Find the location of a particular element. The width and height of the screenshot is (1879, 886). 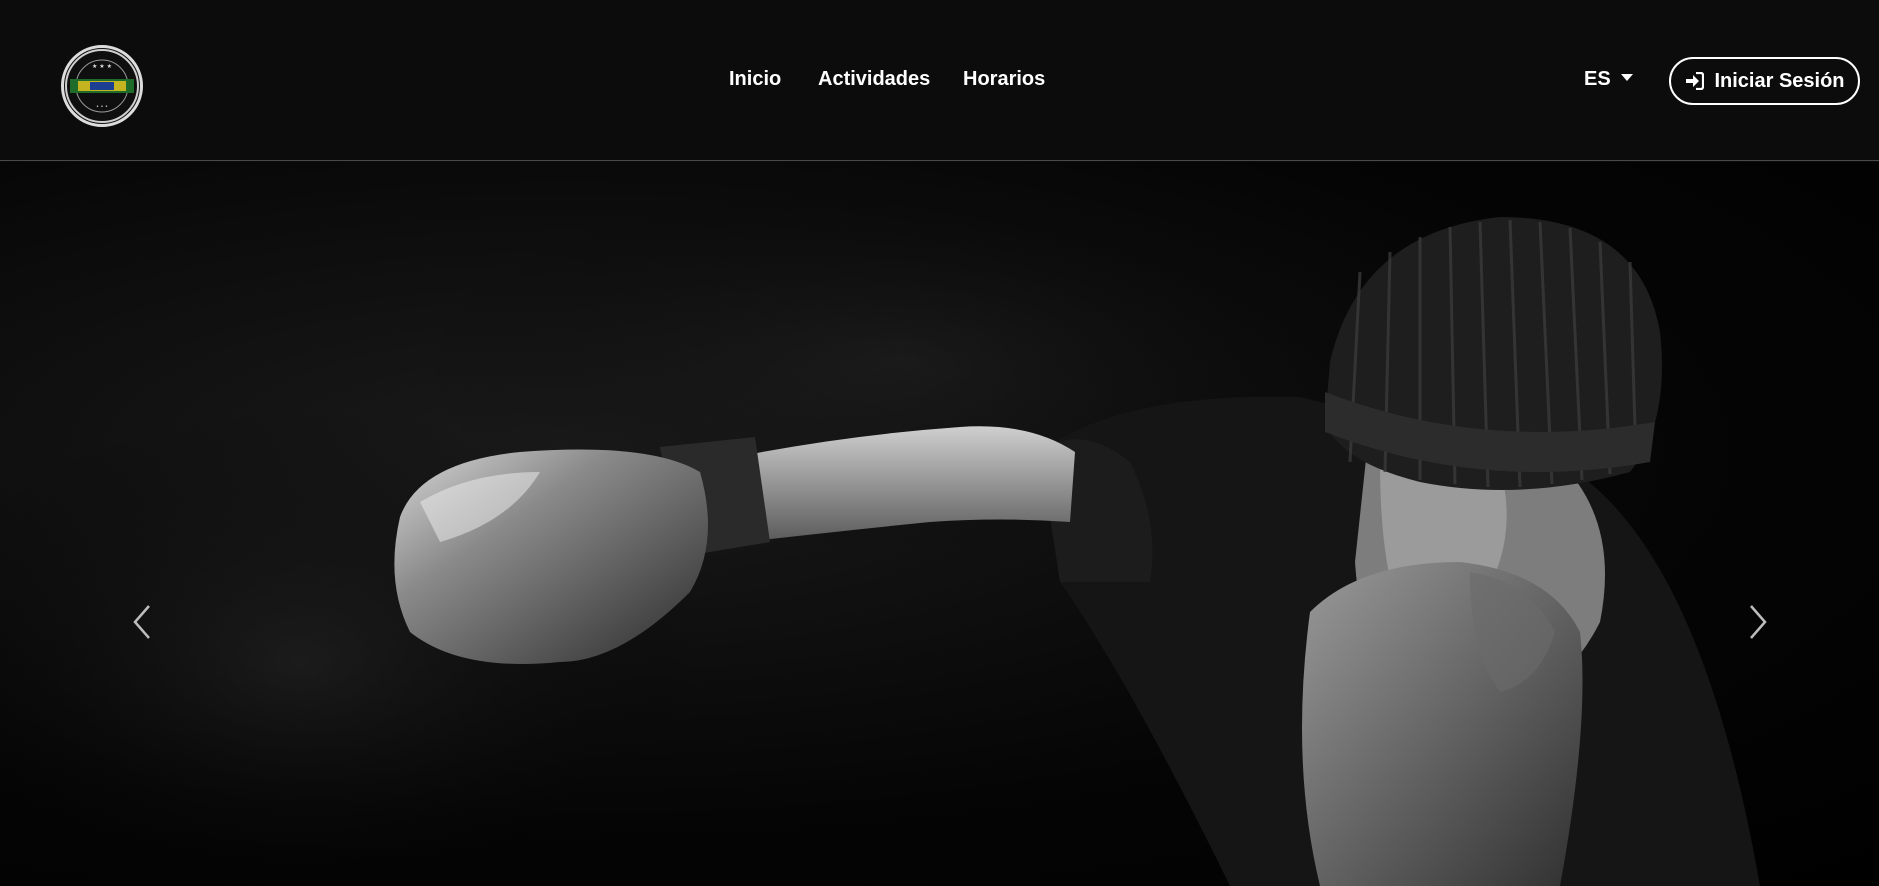

chevron-right-icon is located at coordinates (1758, 622).